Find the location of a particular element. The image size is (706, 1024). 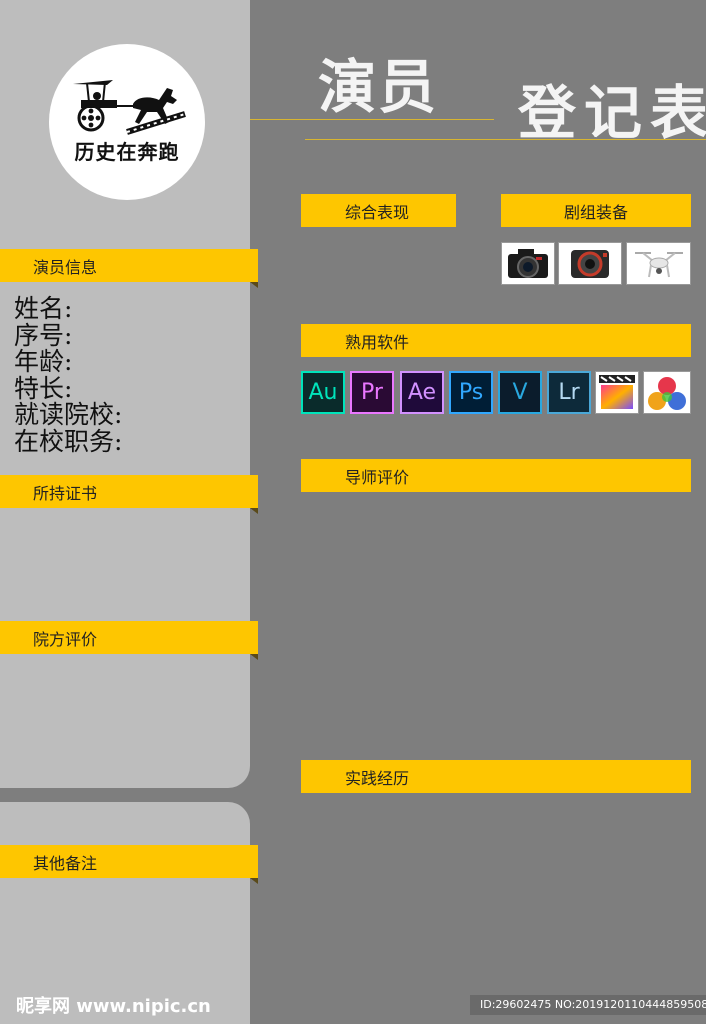

section-other-notes: 其他备注 is located at coordinates (129, 864).